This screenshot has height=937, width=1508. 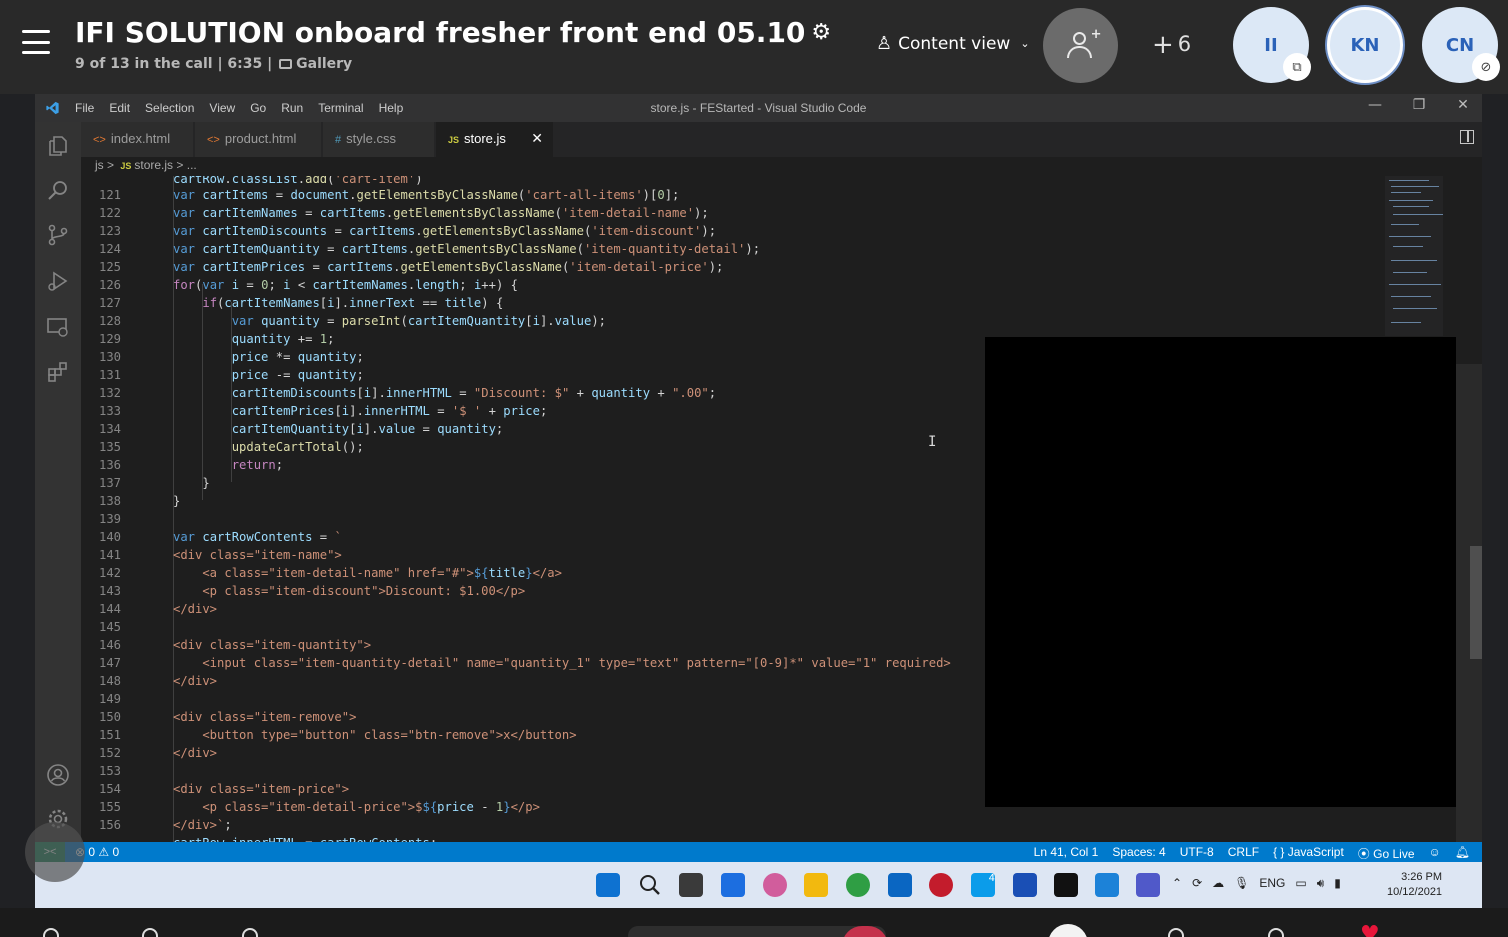 I want to click on notifications-bell-icon: 🔔︎, so click(x=1462, y=853).